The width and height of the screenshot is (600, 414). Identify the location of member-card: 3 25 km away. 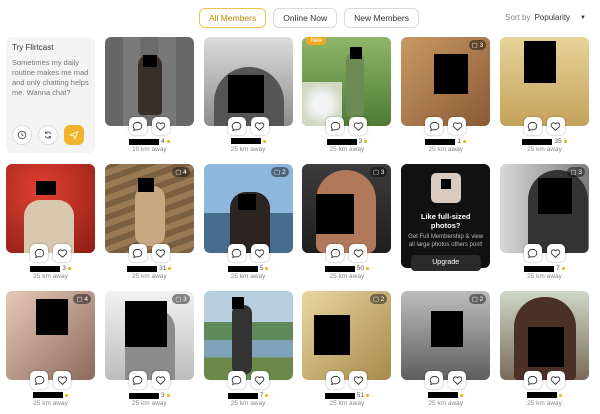
(50, 227).